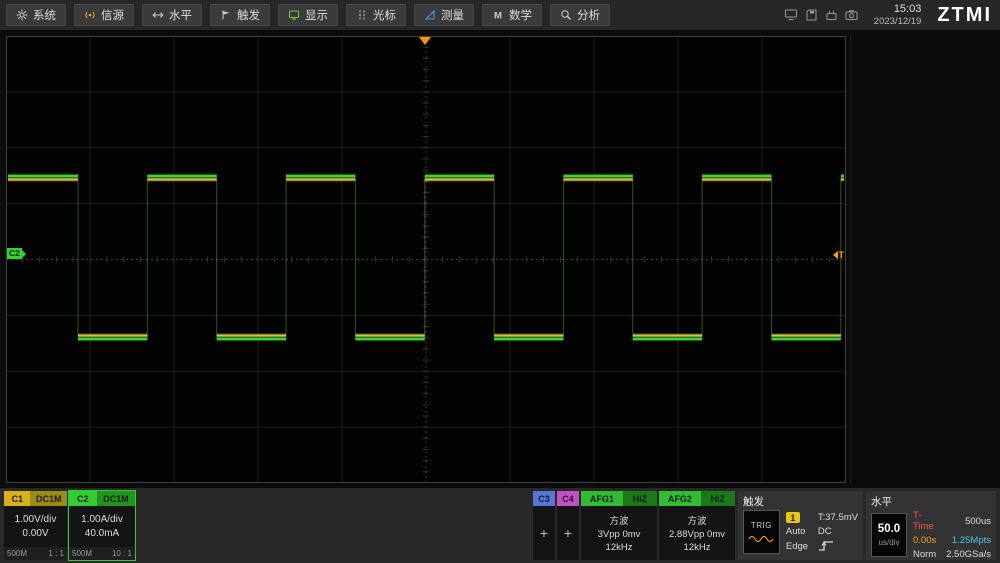  I want to click on menu-button-cursor: 光标, so click(376, 15).